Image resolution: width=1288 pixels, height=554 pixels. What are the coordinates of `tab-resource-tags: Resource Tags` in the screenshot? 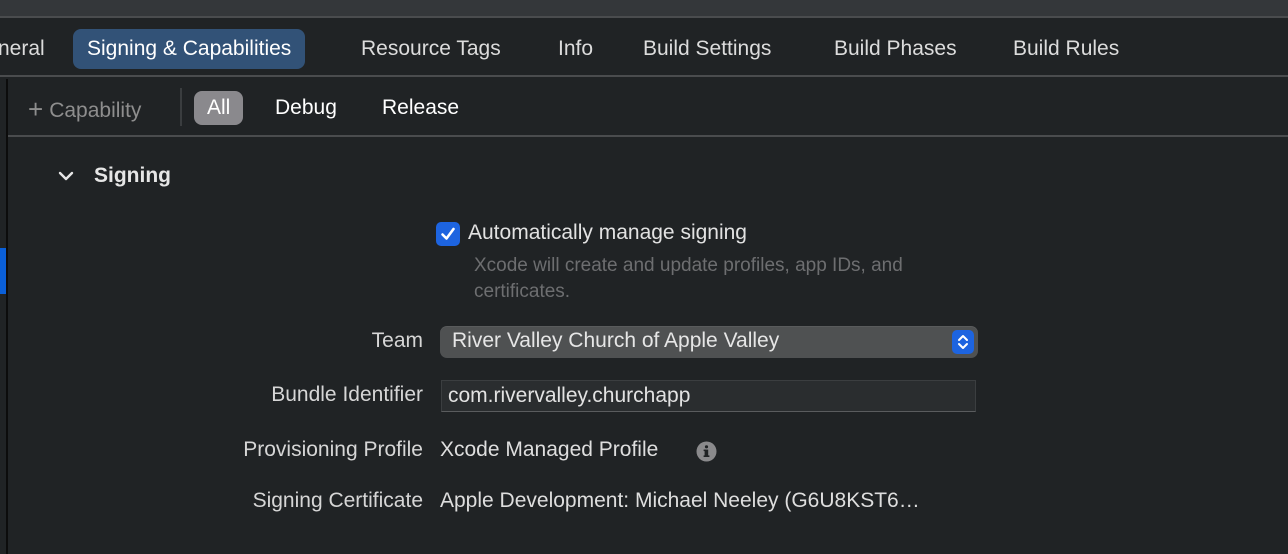 It's located at (431, 49).